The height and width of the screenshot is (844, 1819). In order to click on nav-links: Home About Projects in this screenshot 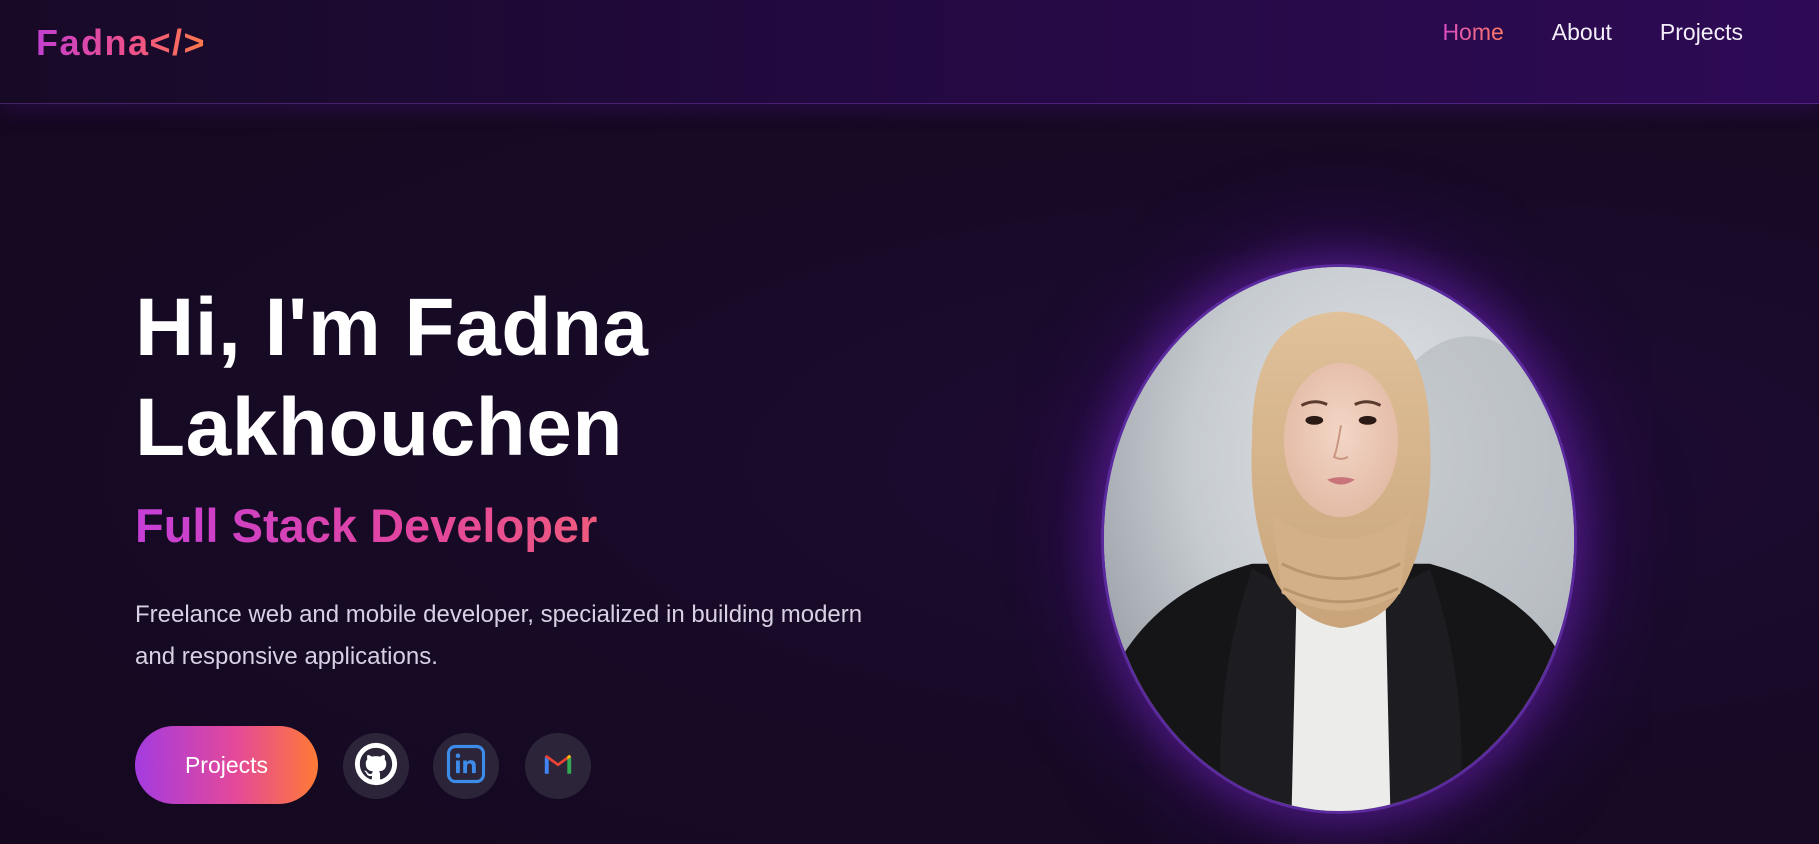, I will do `click(1592, 32)`.